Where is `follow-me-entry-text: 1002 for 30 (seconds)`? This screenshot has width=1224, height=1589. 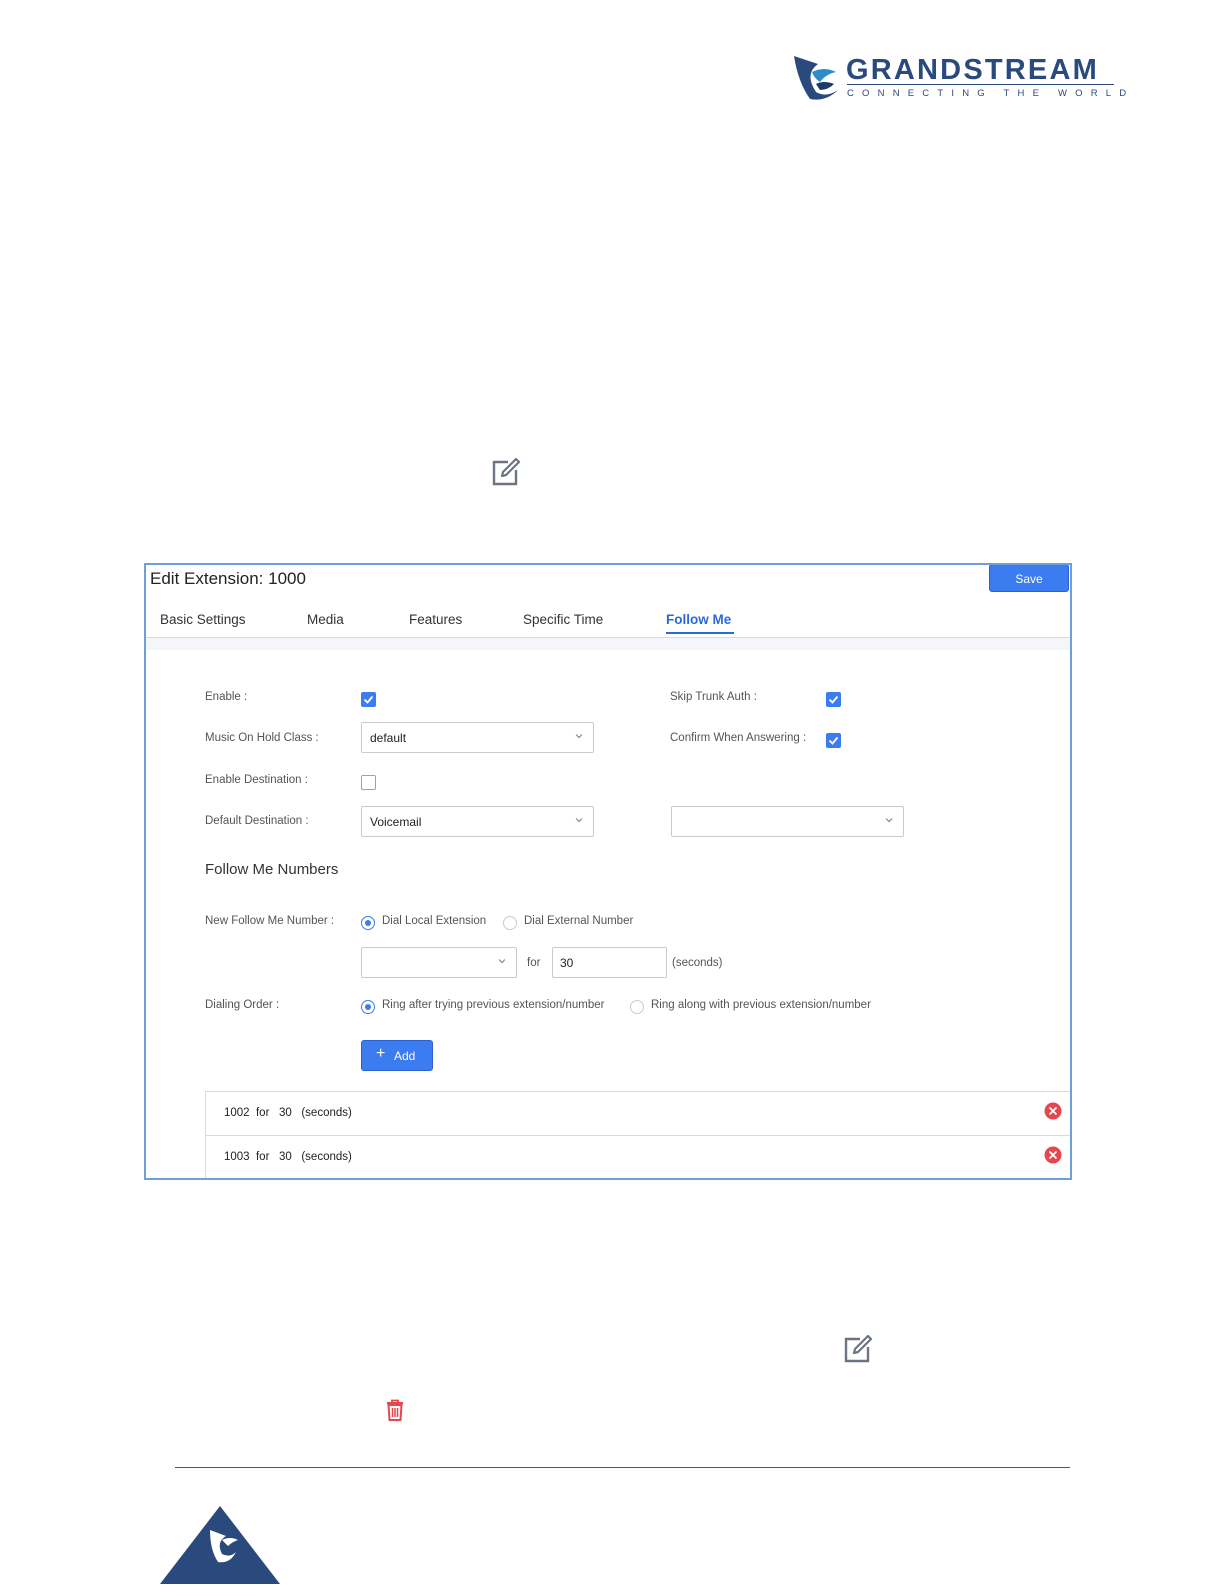 follow-me-entry-text: 1002 for 30 (seconds) is located at coordinates (288, 1113).